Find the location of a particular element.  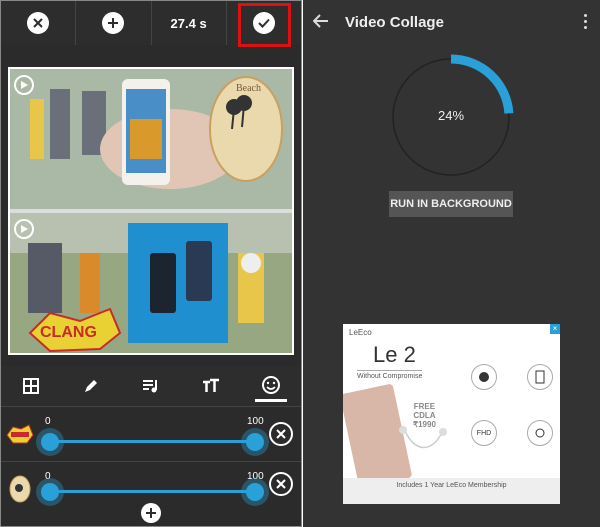

sticker-thumbnail-beach is located at coordinates (20, 489).